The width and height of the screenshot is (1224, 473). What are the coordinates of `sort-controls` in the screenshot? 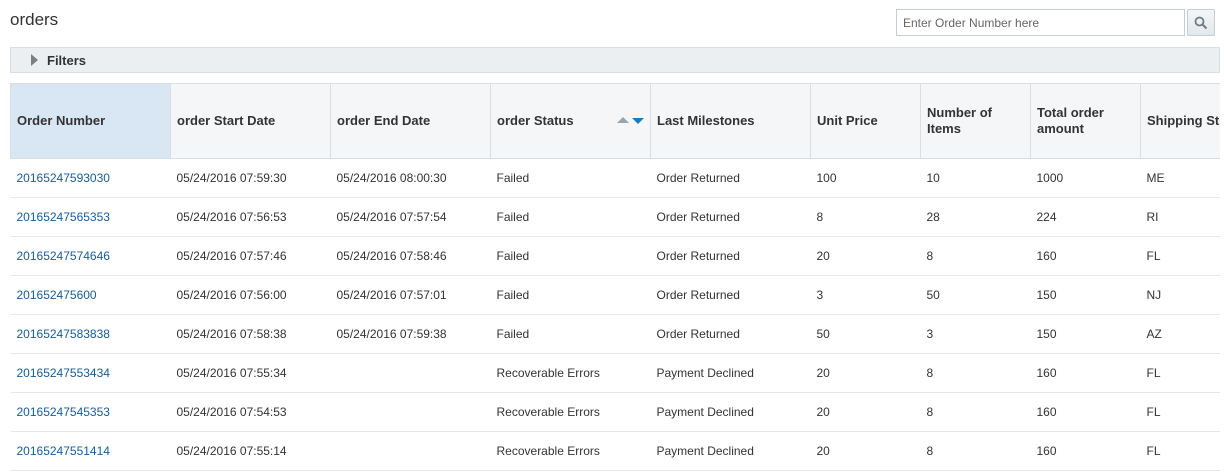 It's located at (630, 120).